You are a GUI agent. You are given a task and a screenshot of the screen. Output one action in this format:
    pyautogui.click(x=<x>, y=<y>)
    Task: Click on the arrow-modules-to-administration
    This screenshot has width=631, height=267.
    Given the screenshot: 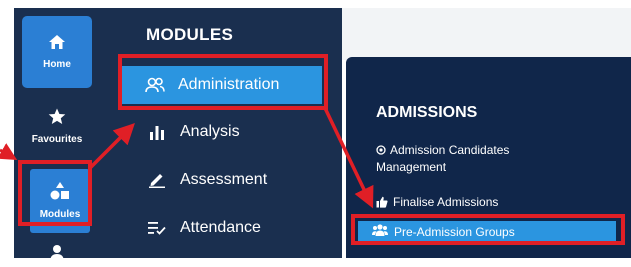 What is the action you would take?
    pyautogui.click(x=111, y=146)
    